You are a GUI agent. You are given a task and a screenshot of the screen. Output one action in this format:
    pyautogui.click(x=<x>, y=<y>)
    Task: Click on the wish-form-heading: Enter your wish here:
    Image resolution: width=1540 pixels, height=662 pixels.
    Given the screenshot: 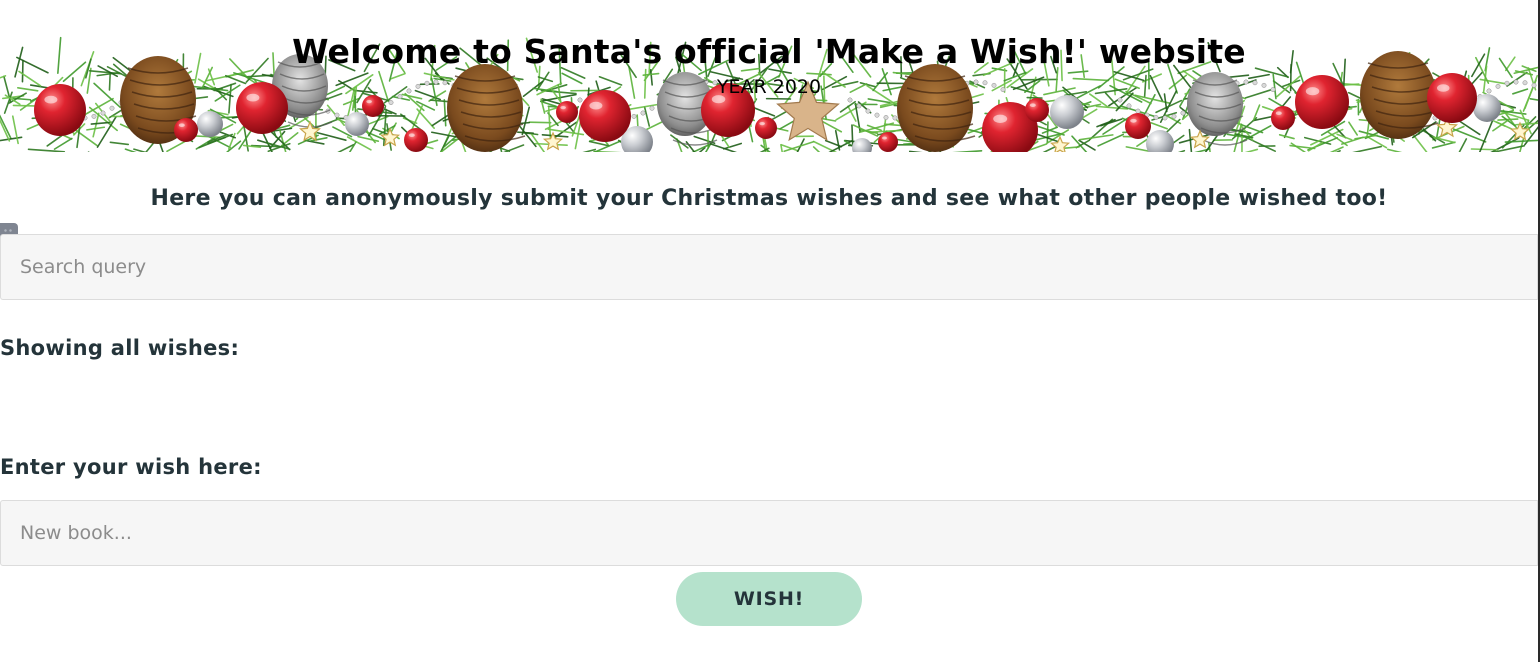 What is the action you would take?
    pyautogui.click(x=131, y=467)
    